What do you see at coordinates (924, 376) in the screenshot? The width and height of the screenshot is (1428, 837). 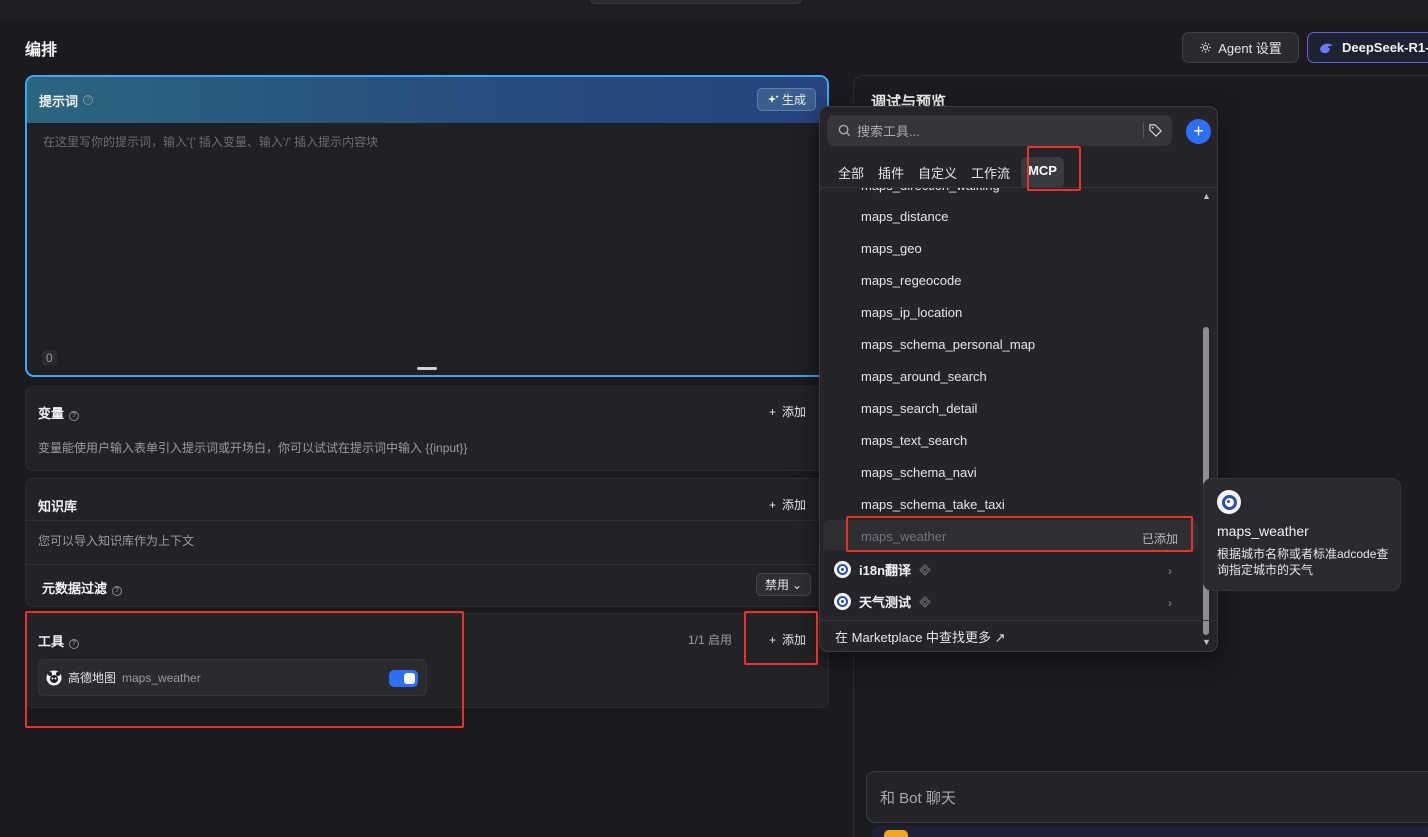 I see `list-item: maps_around_search` at bounding box center [924, 376].